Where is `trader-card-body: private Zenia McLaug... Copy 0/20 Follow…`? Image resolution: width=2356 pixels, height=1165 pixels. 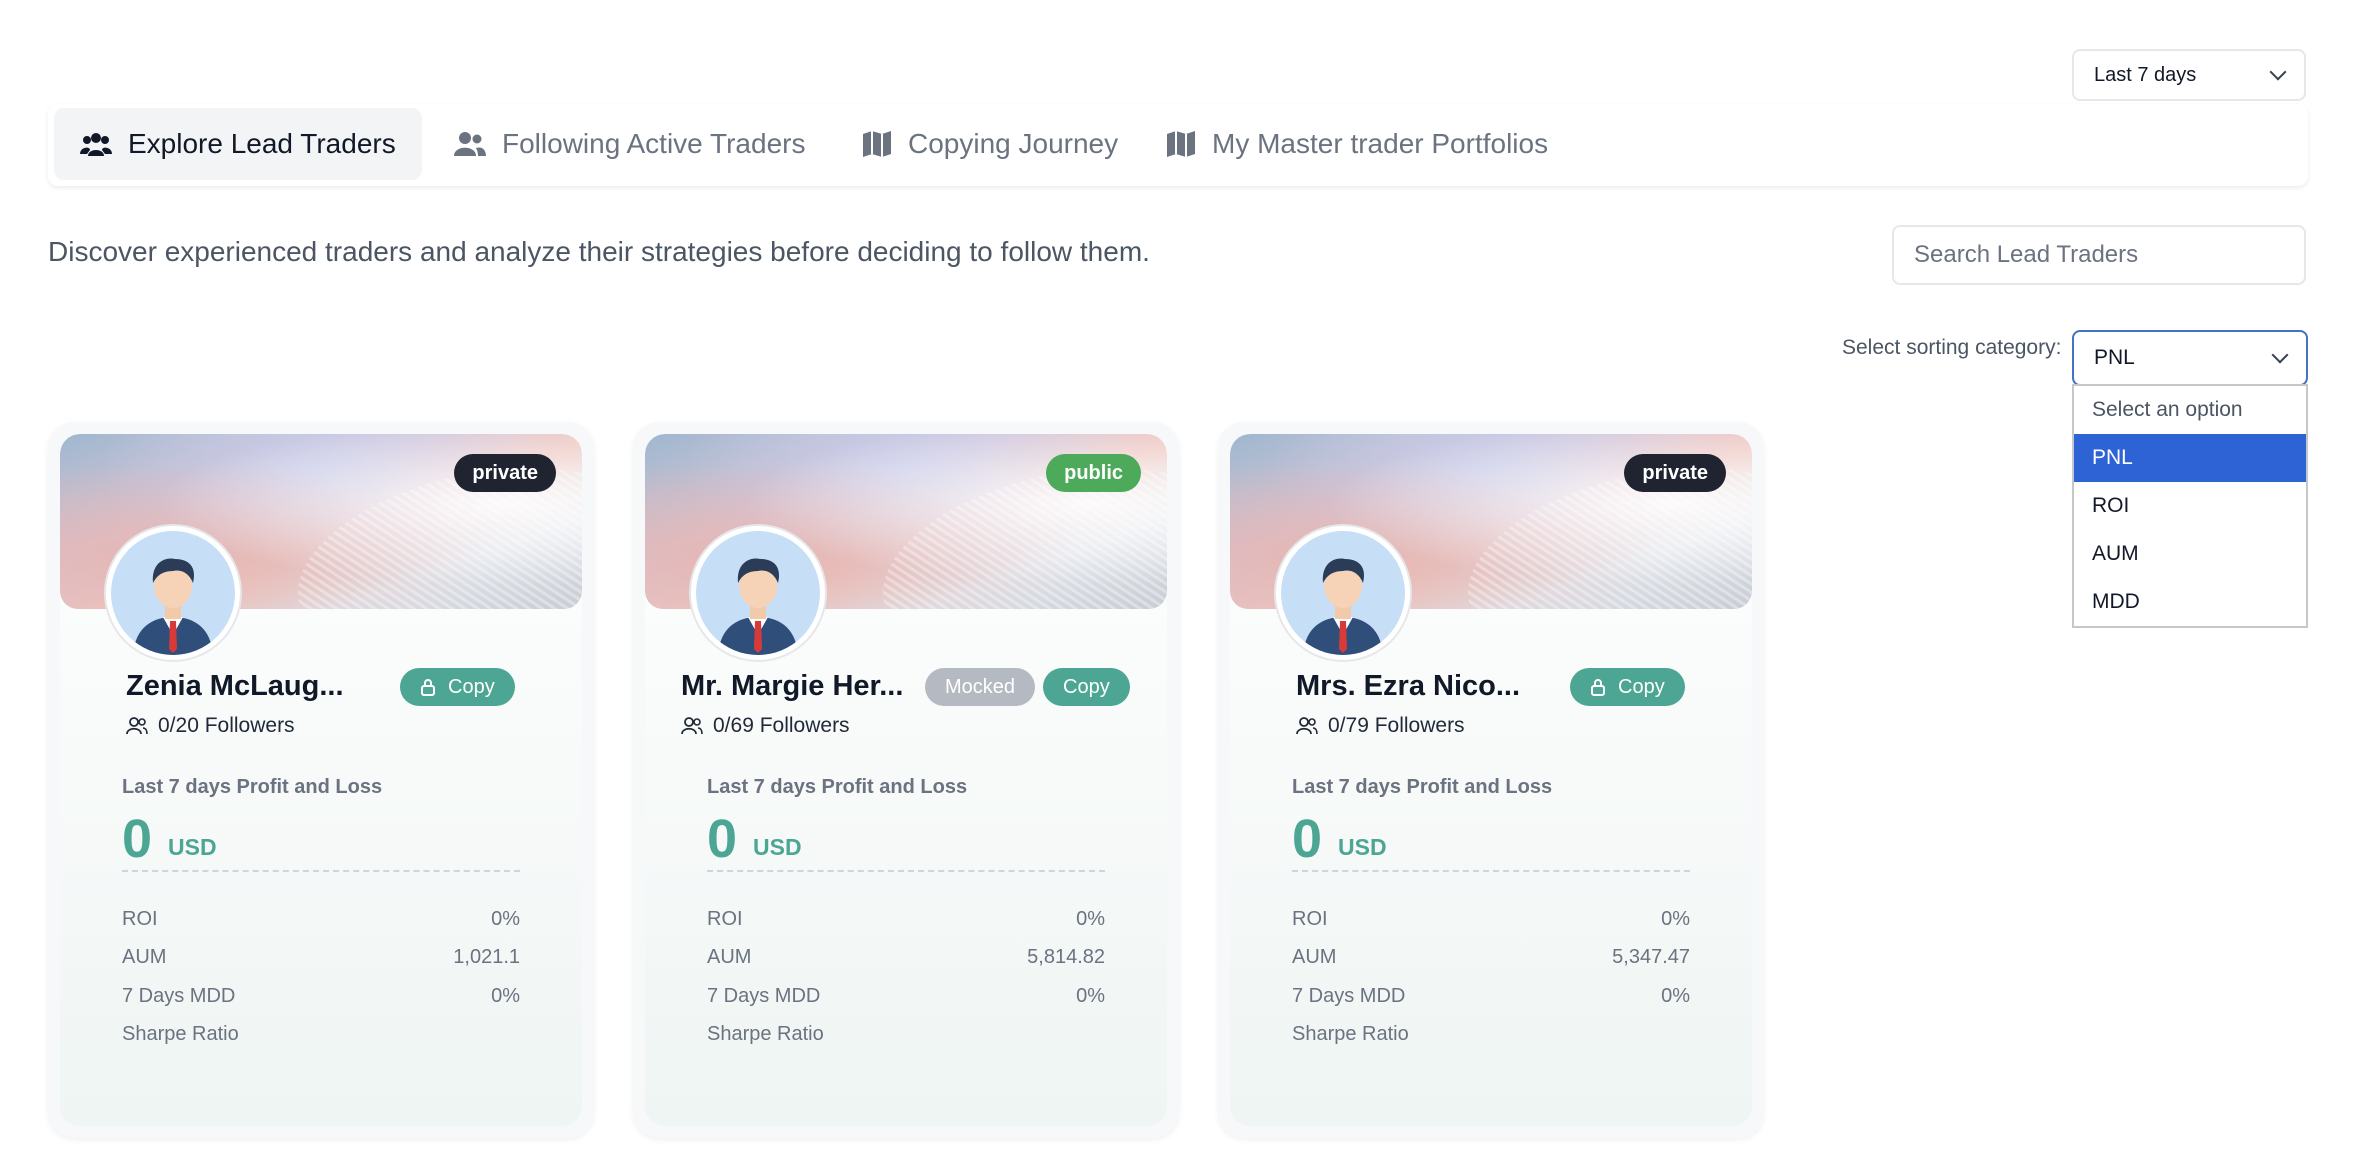 trader-card-body: private Zenia McLaug... Copy 0/20 Follow… is located at coordinates (321, 780).